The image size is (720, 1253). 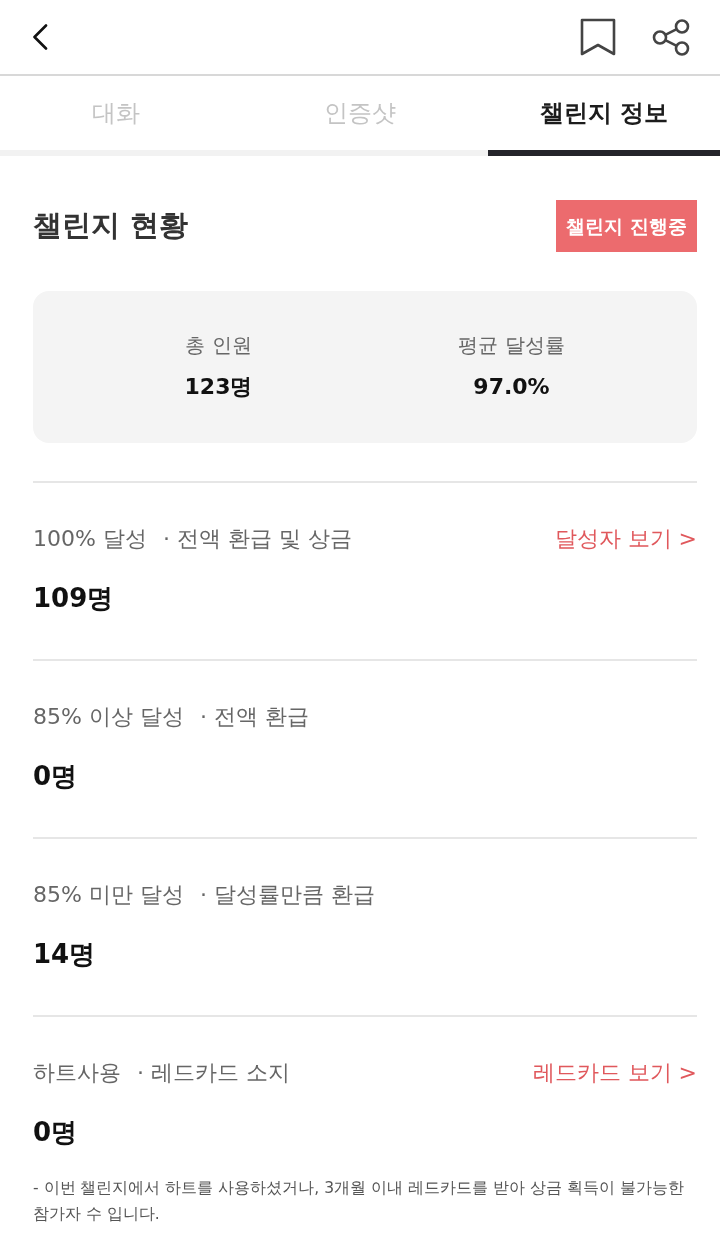 What do you see at coordinates (108, 895) in the screenshot?
I see `group-condition: 85% 미만 달성` at bounding box center [108, 895].